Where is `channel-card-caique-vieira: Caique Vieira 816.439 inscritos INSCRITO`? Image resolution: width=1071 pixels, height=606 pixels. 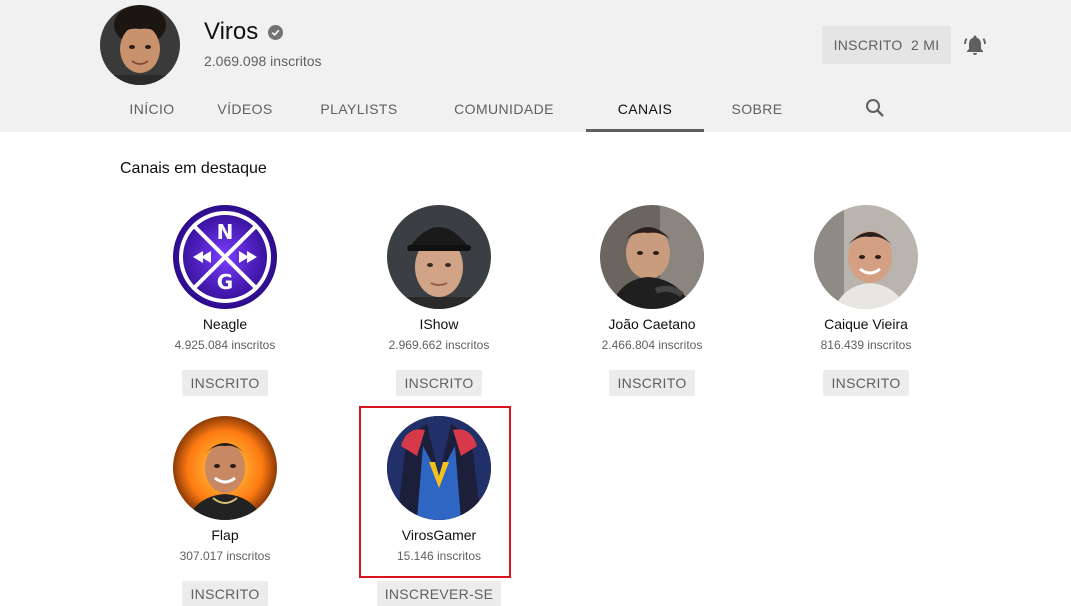 channel-card-caique-vieira: Caique Vieira 816.439 inscritos INSCRITO is located at coordinates (866, 302).